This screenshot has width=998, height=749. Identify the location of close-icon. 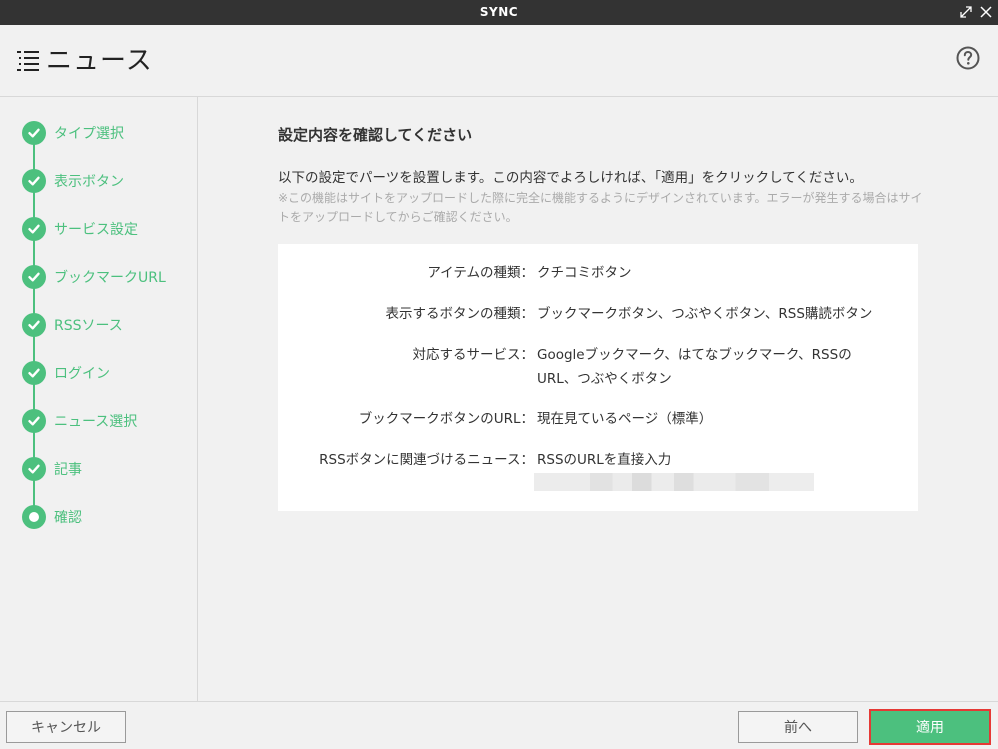
(986, 12).